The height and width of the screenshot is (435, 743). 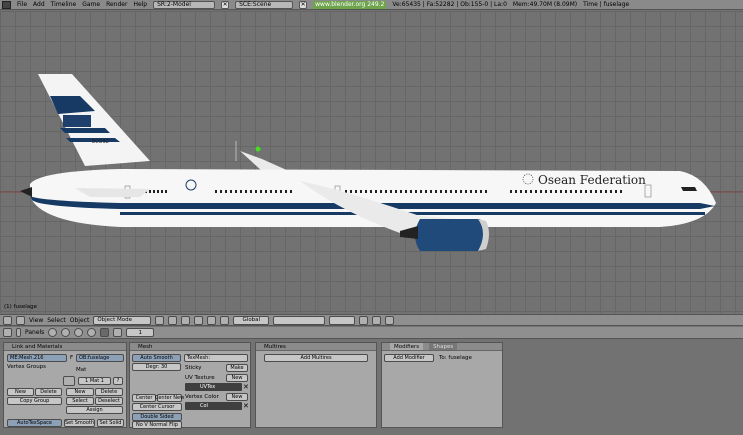 I want to click on menu-file: File, so click(x=22, y=4).